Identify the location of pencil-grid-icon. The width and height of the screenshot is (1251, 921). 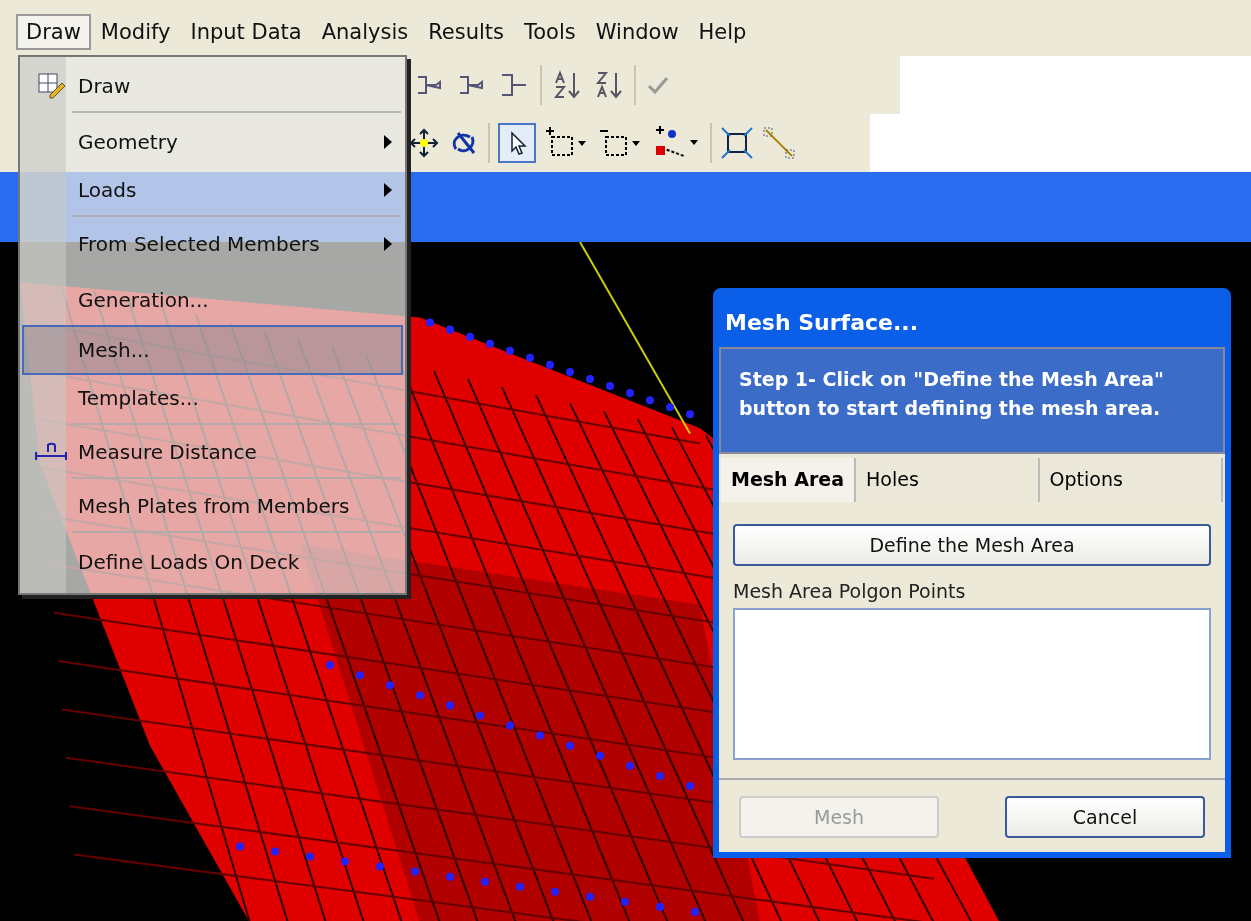
(51, 86).